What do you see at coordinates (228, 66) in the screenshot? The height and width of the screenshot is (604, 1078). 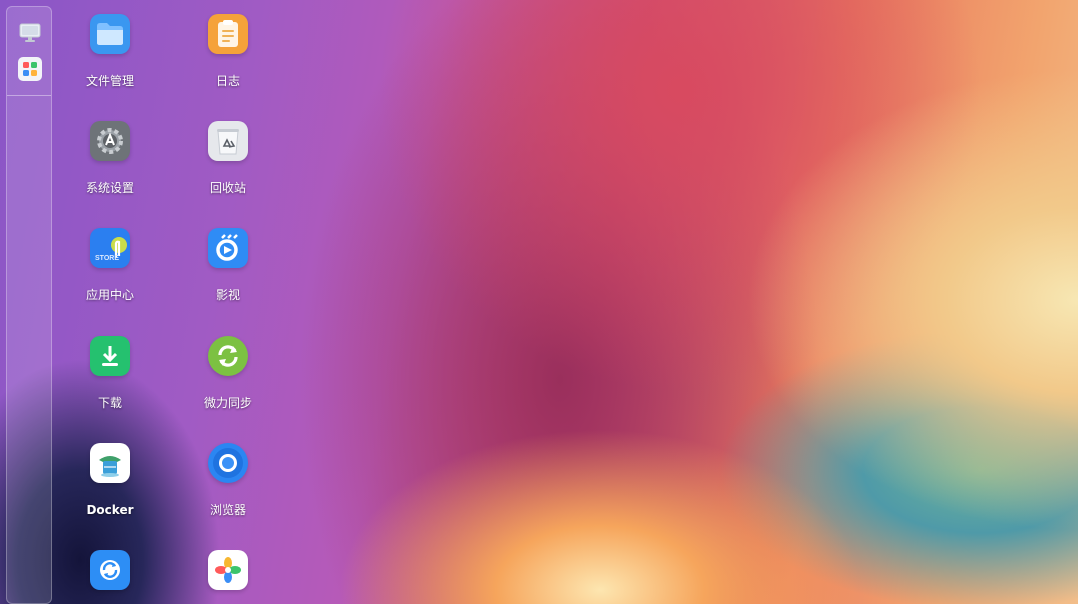 I see `app-log: 日志` at bounding box center [228, 66].